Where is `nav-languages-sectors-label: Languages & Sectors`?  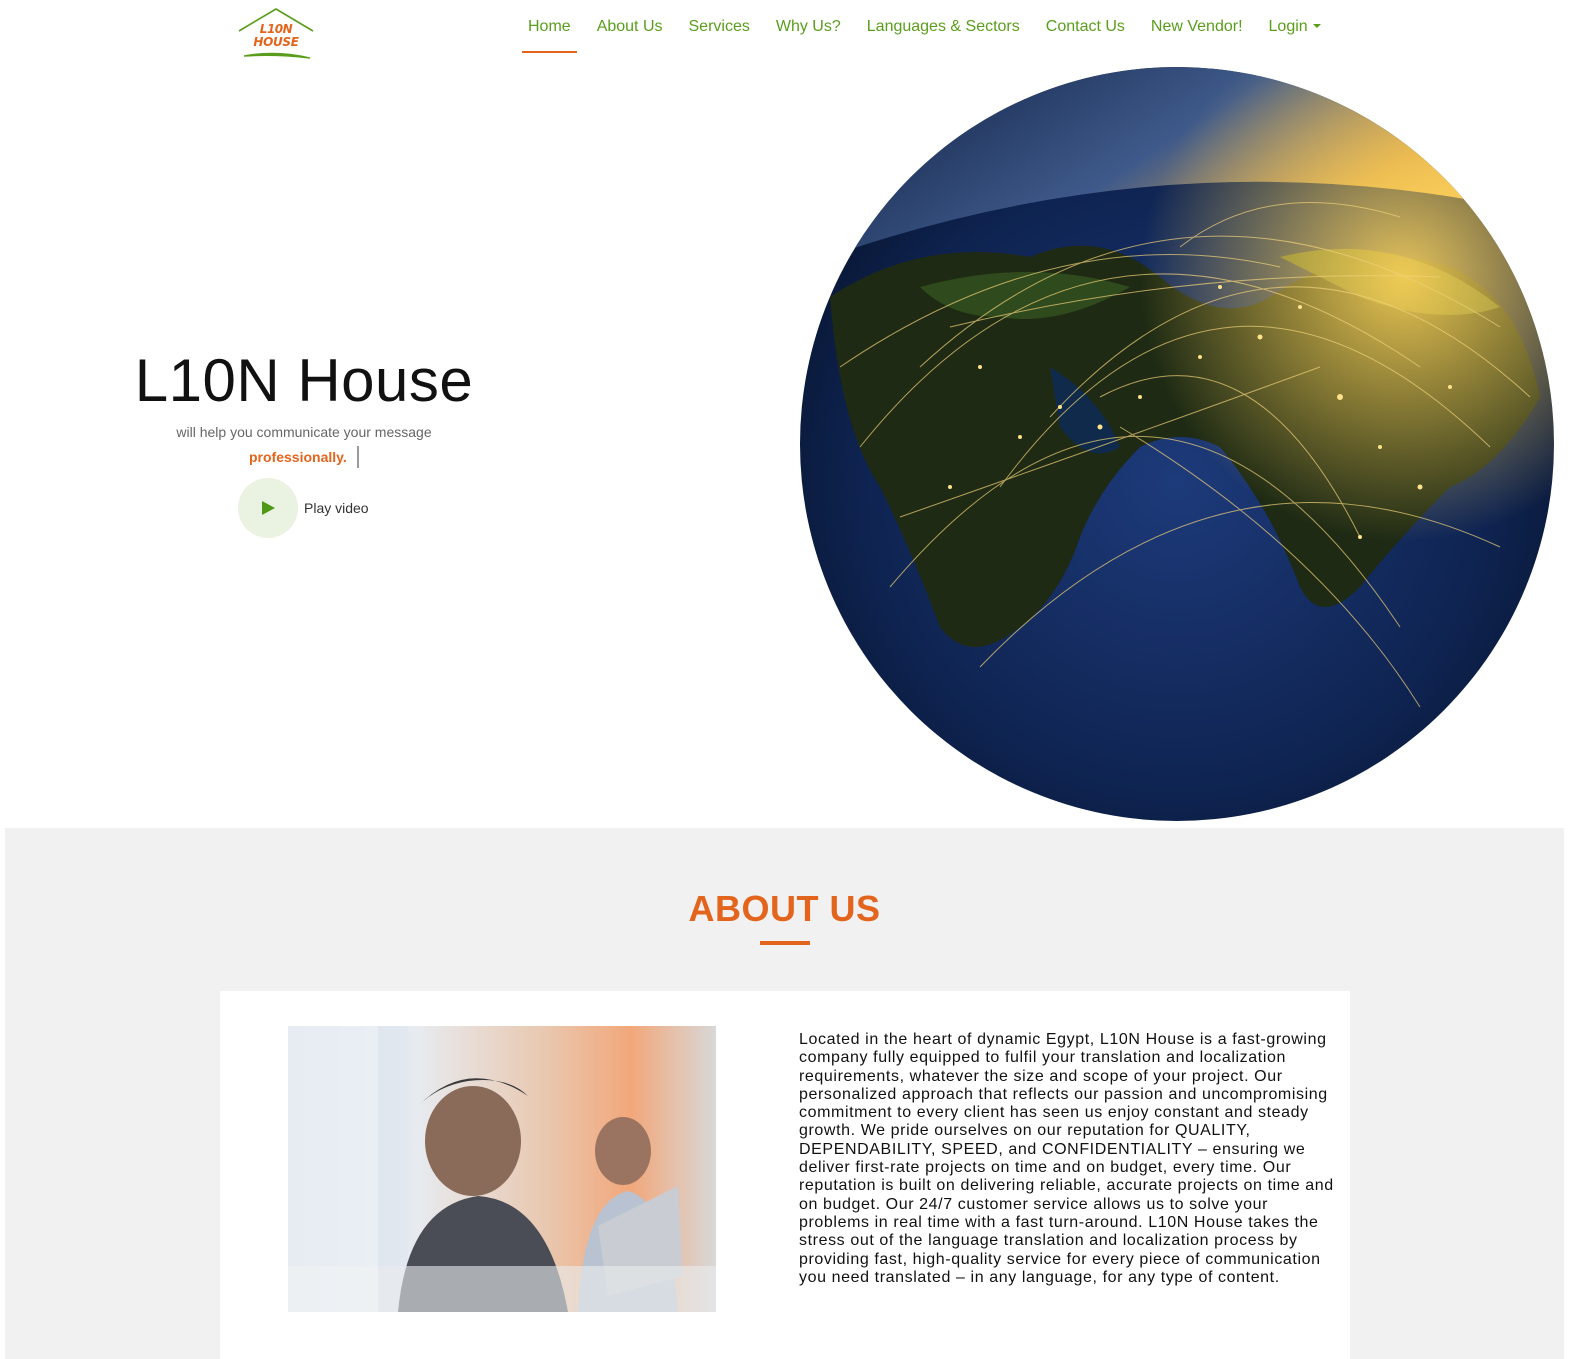 nav-languages-sectors-label: Languages & Sectors is located at coordinates (943, 26).